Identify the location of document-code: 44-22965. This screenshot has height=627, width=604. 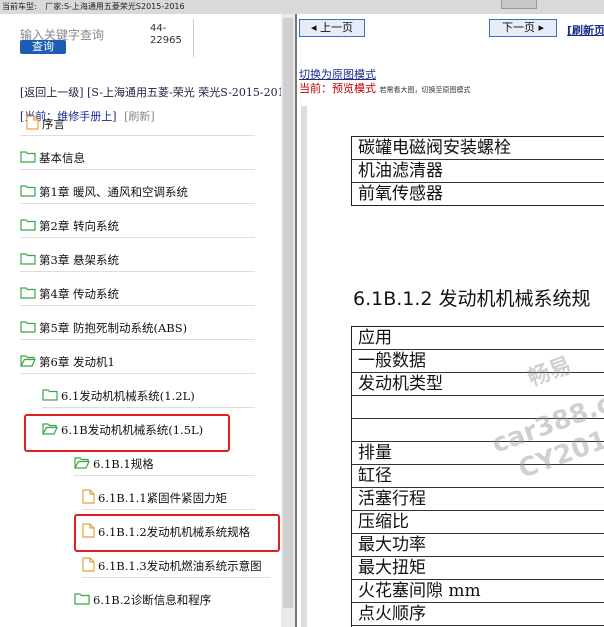
(166, 34).